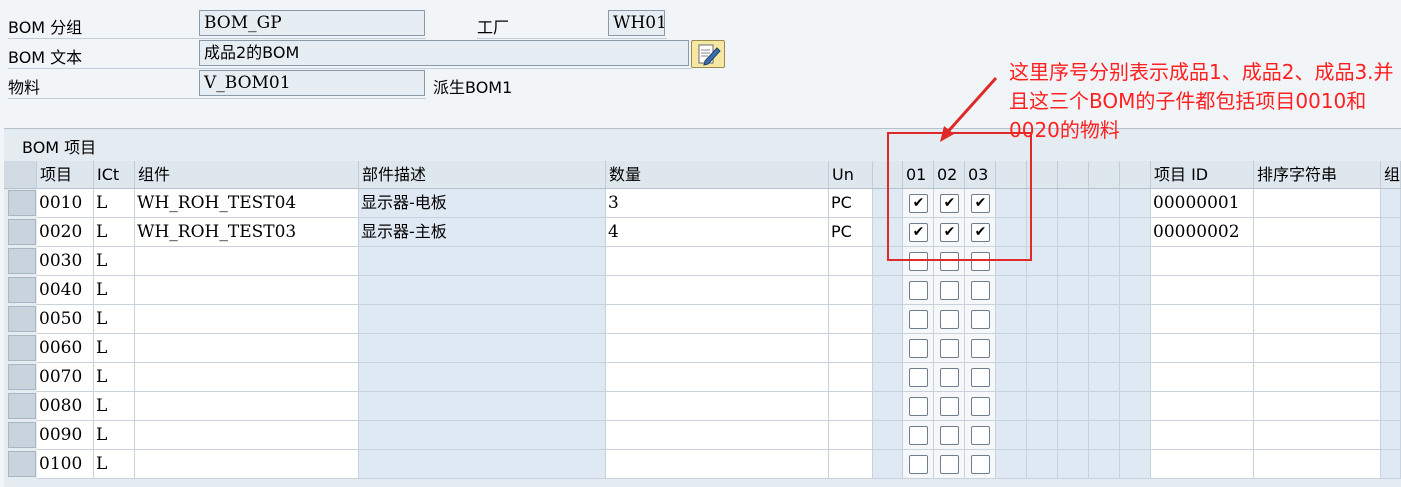 This screenshot has height=487, width=1401. I want to click on col-ict: ICt, so click(114, 174).